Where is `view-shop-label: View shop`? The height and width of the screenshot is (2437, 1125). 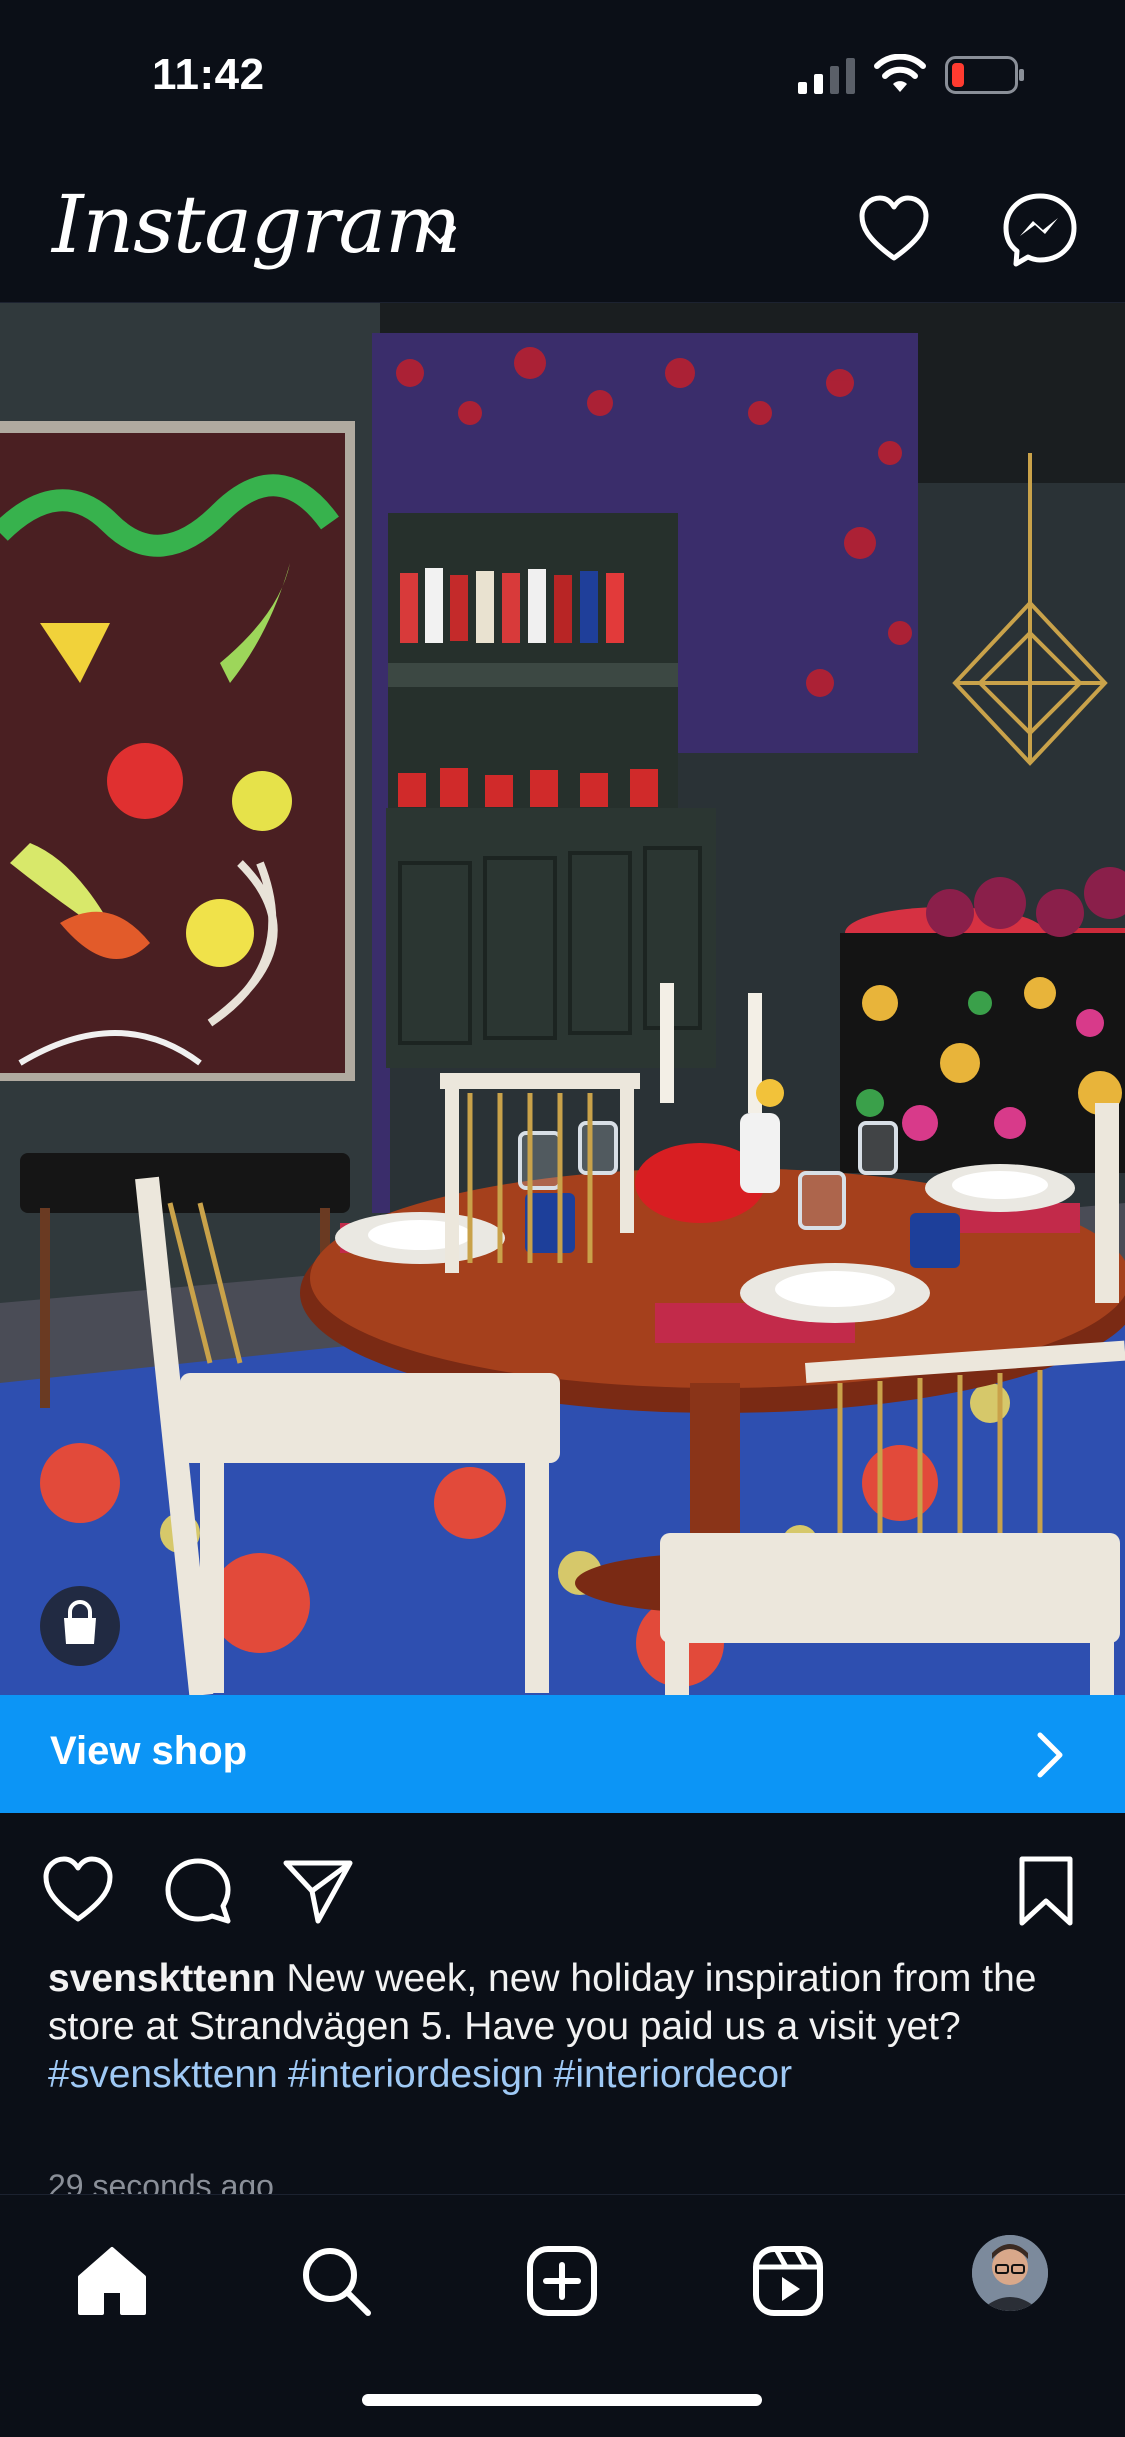 view-shop-label: View shop is located at coordinates (149, 1751).